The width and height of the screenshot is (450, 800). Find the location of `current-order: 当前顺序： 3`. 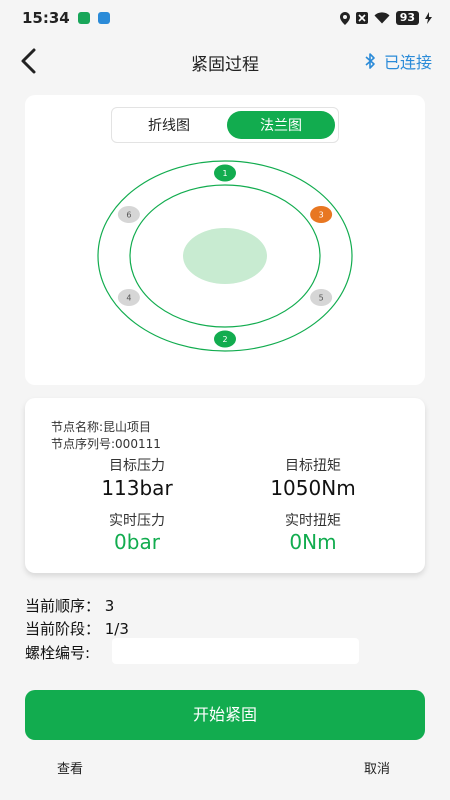

current-order: 当前顺序： 3 is located at coordinates (70, 606).